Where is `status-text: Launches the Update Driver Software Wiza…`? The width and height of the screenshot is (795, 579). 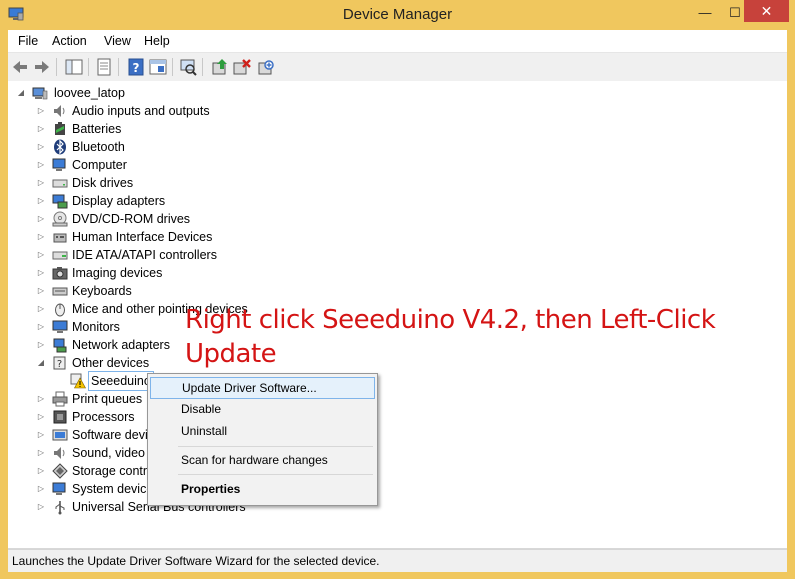 status-text: Launches the Update Driver Software Wiza… is located at coordinates (196, 561).